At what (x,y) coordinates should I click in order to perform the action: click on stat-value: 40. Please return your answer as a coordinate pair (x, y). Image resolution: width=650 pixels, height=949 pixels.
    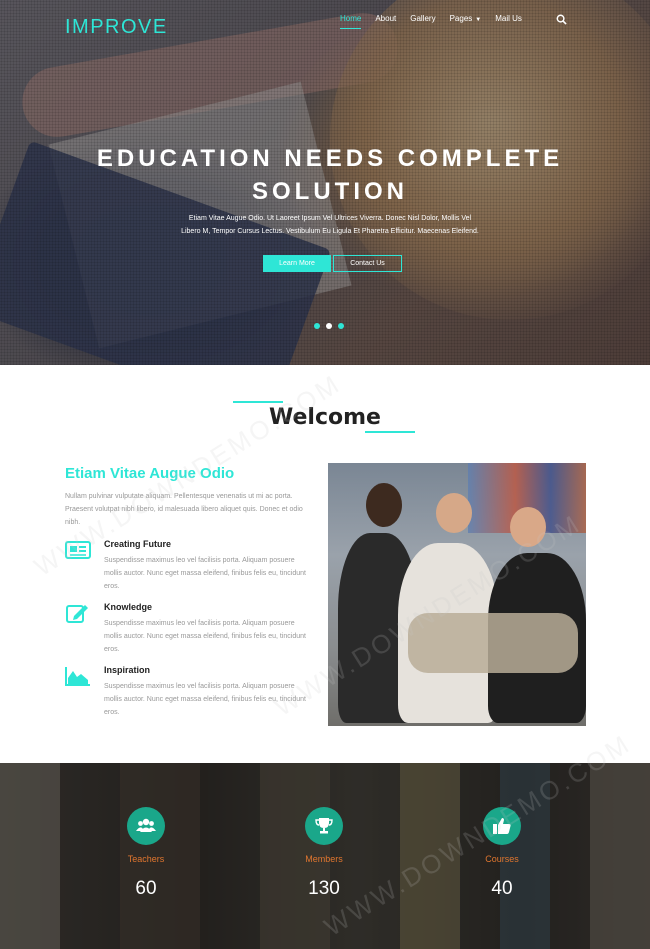
    Looking at the image, I should click on (502, 888).